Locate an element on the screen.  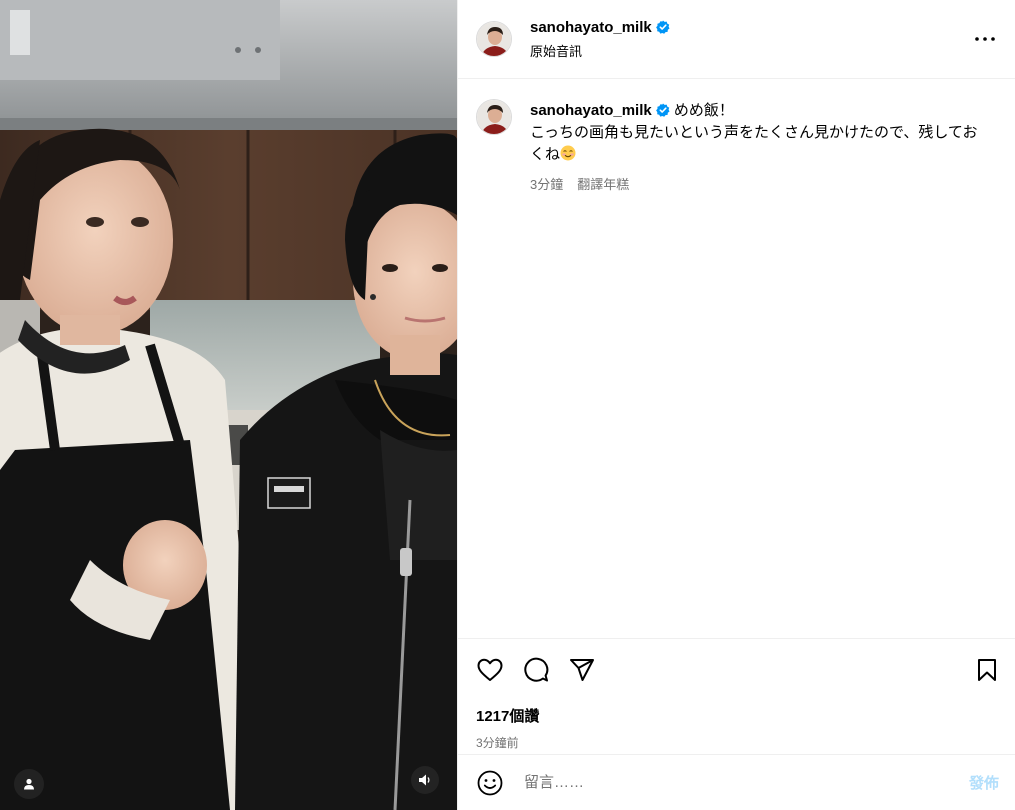
share-button is located at coordinates (582, 670).